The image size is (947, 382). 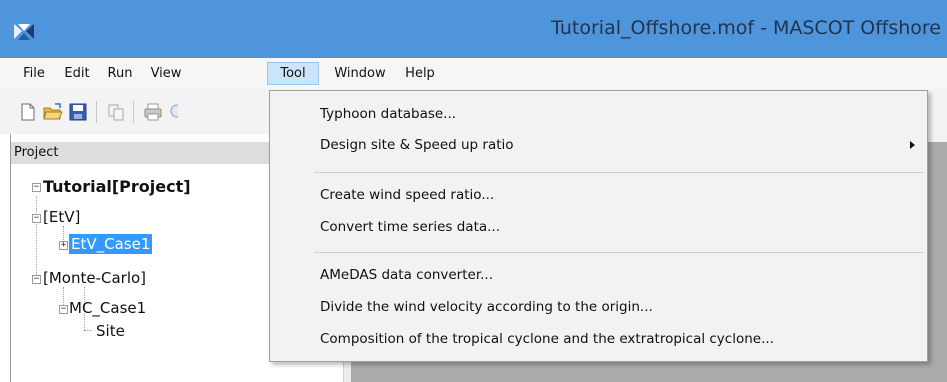 I want to click on menu-tool: Tool, so click(x=293, y=73).